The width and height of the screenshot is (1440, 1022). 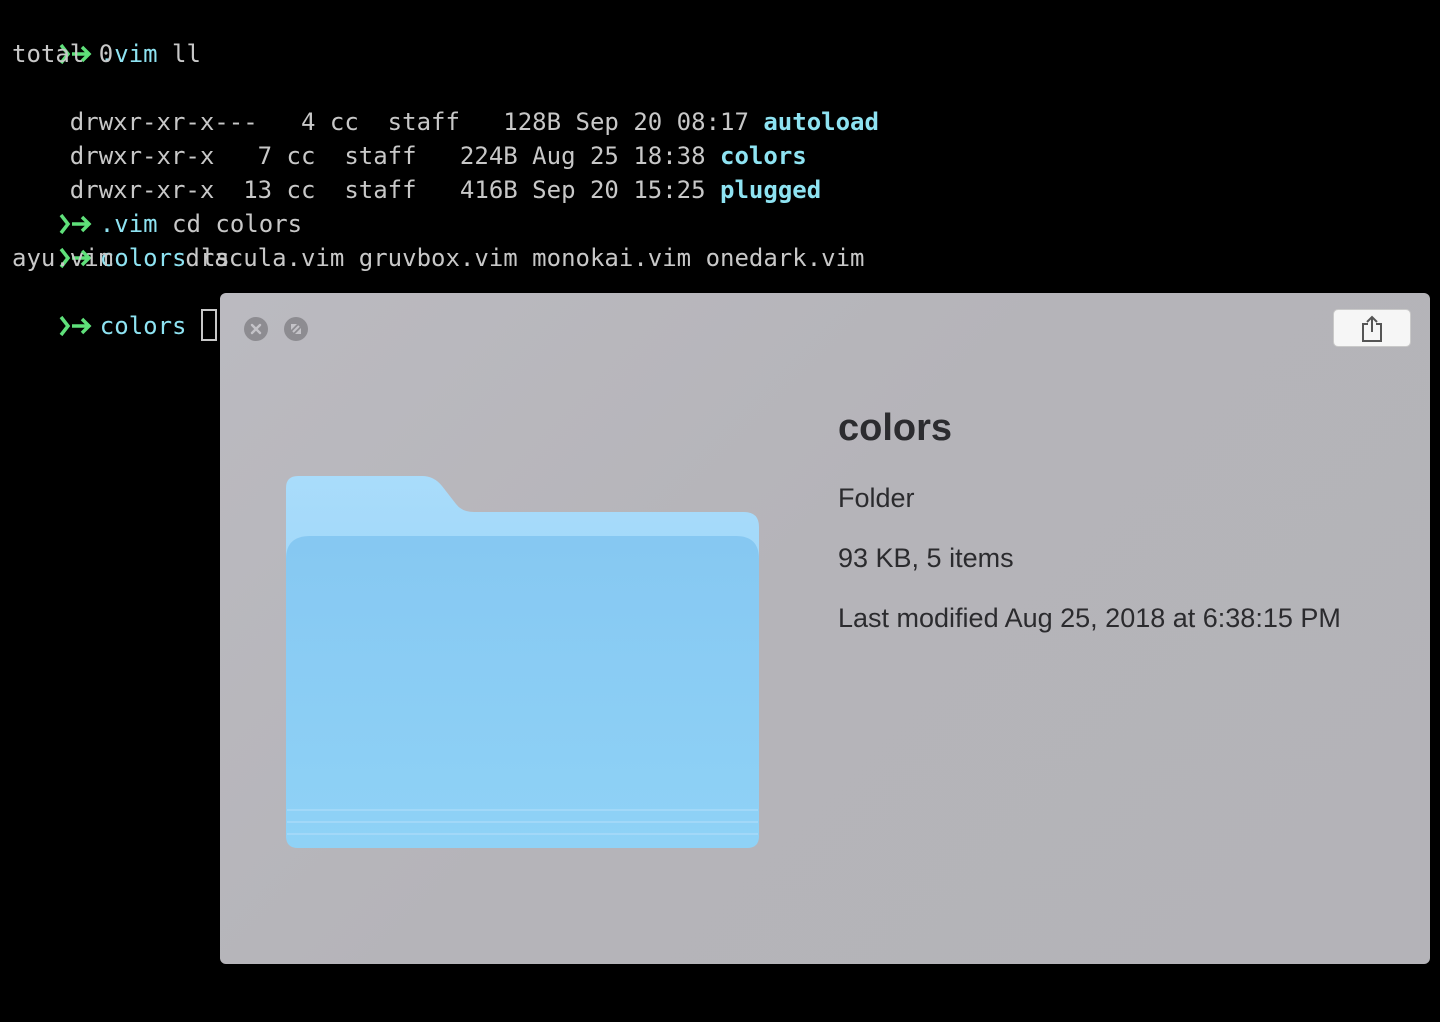 What do you see at coordinates (108, 308) in the screenshot?
I see `terminal-line: colors` at bounding box center [108, 308].